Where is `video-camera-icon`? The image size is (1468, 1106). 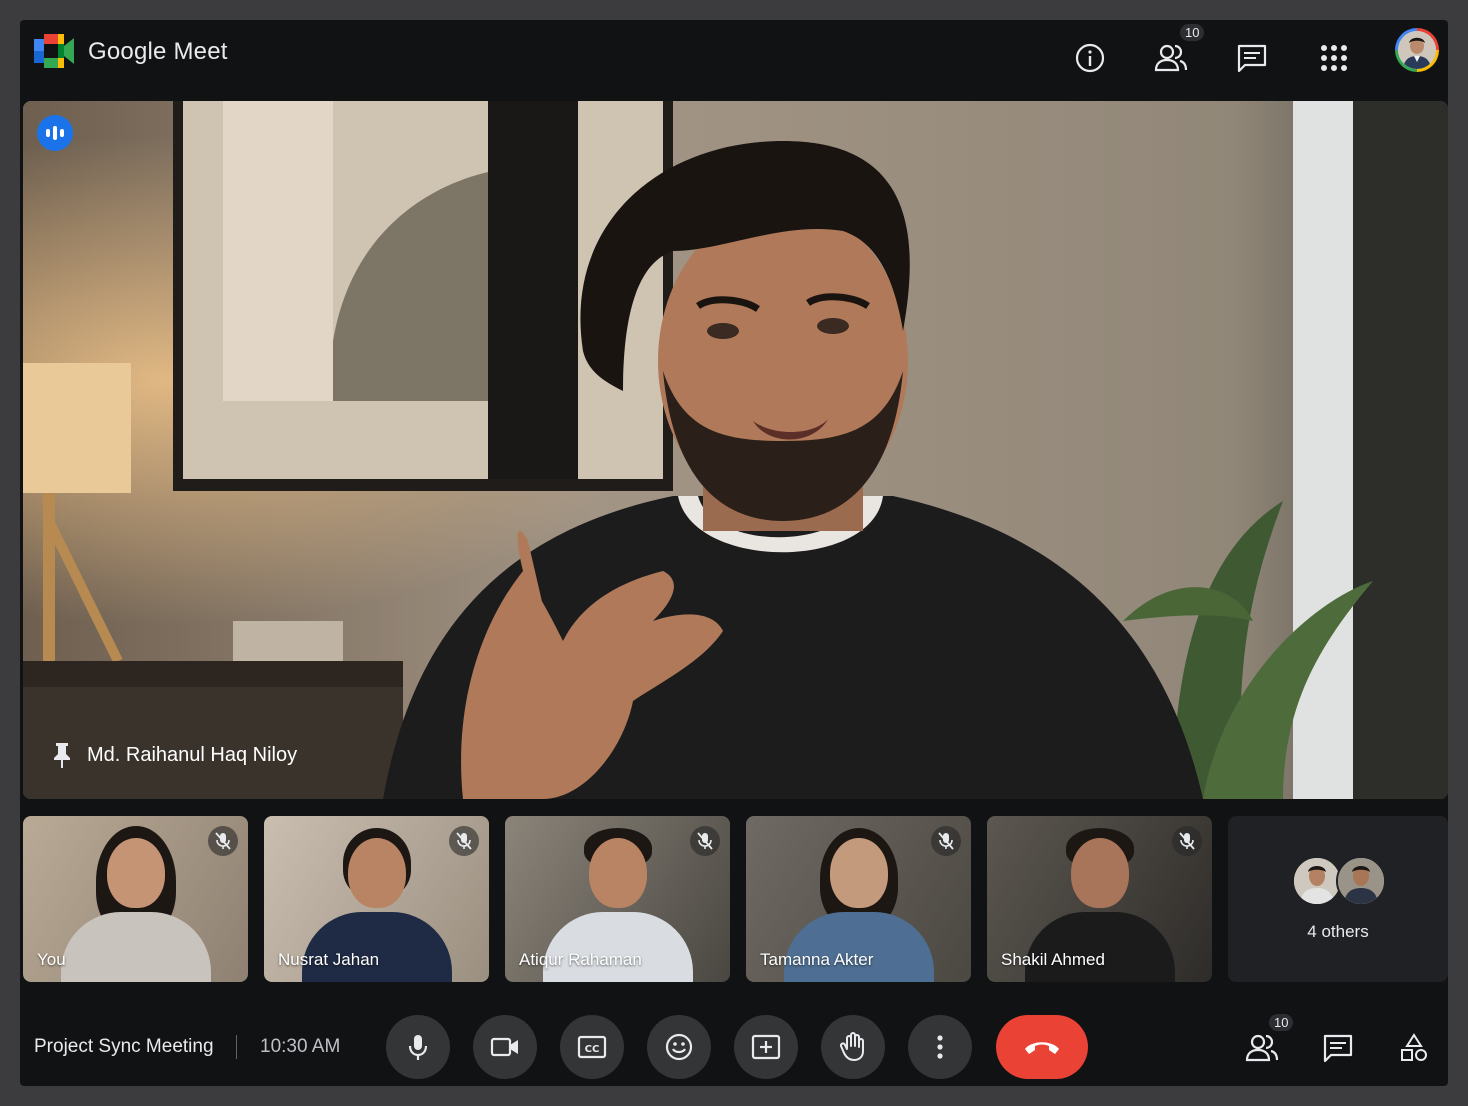 video-camera-icon is located at coordinates (504, 1047).